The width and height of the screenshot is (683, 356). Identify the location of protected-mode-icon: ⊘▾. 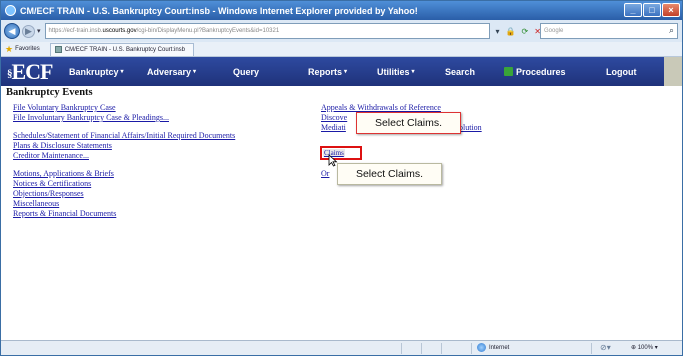
(605, 347).